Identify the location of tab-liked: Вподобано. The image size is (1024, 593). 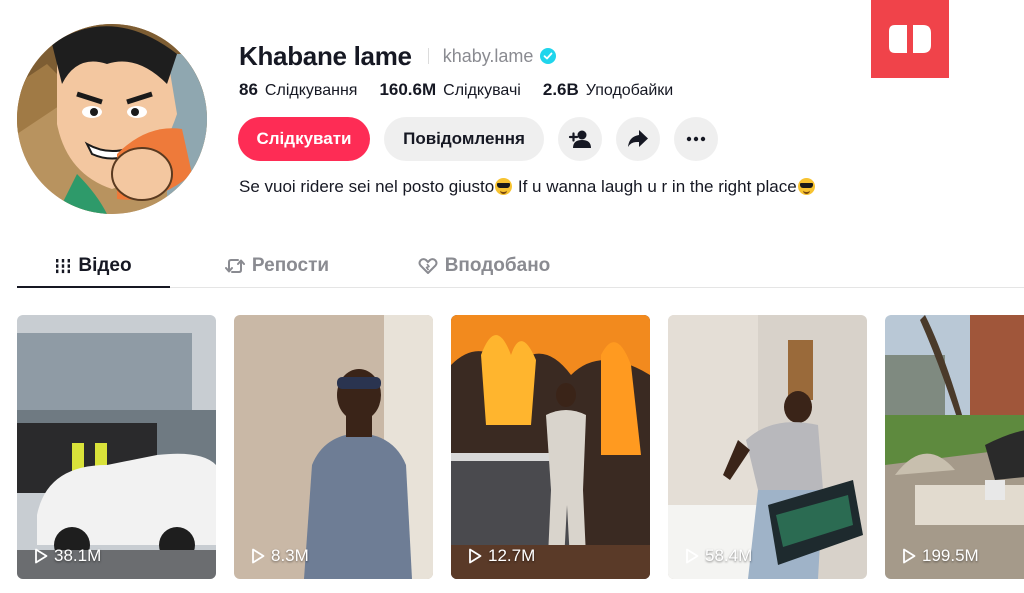
(484, 266).